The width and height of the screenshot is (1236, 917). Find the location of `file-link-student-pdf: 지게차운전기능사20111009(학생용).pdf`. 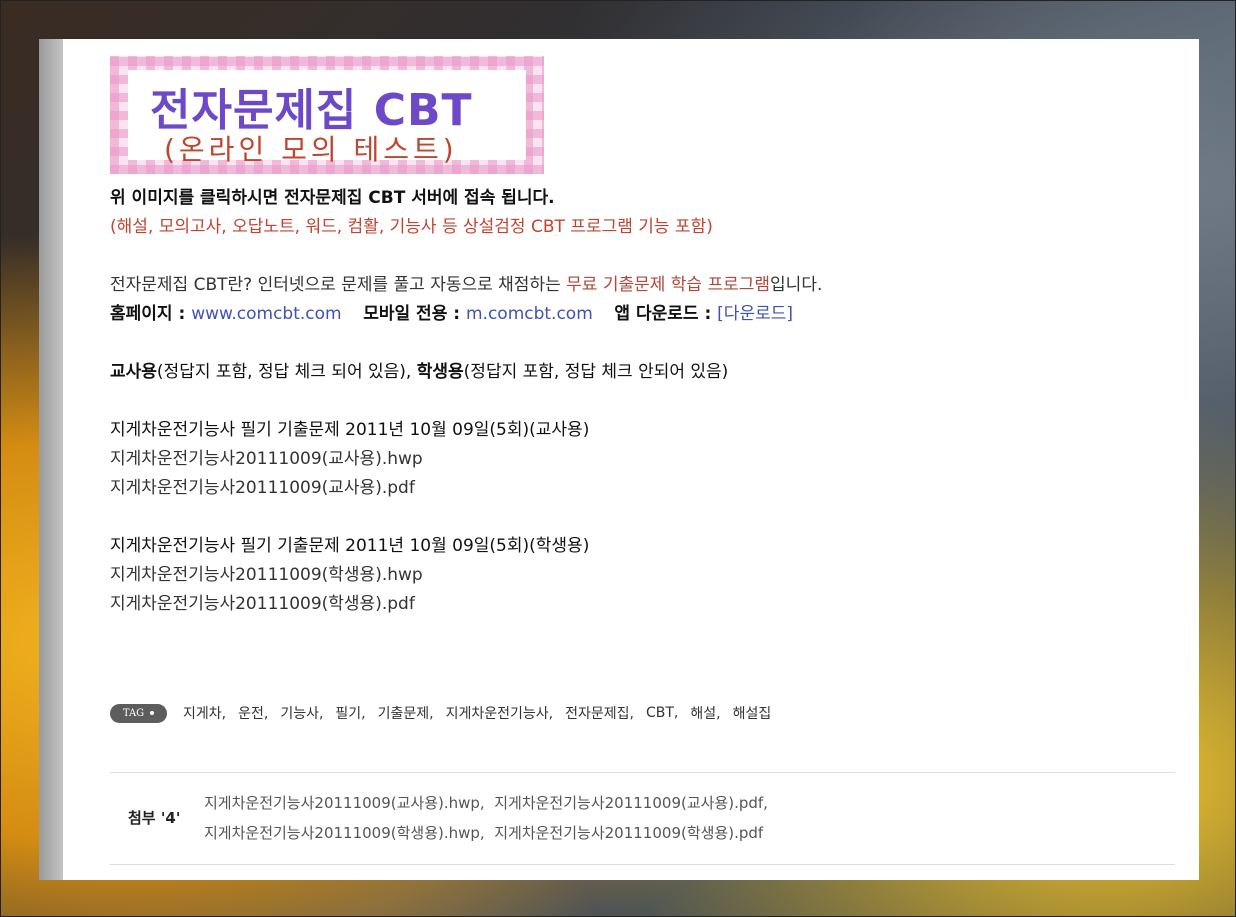

file-link-student-pdf: 지게차운전기능사20111009(학생용).pdf is located at coordinates (642, 604).